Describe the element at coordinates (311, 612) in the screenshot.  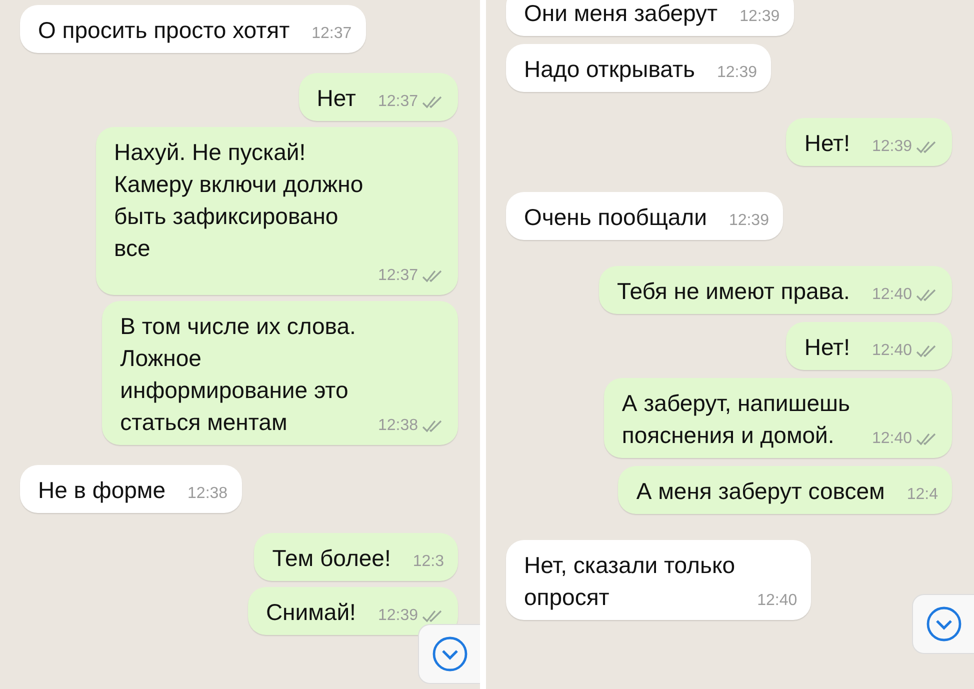
I see `message-text: Снимай!` at that location.